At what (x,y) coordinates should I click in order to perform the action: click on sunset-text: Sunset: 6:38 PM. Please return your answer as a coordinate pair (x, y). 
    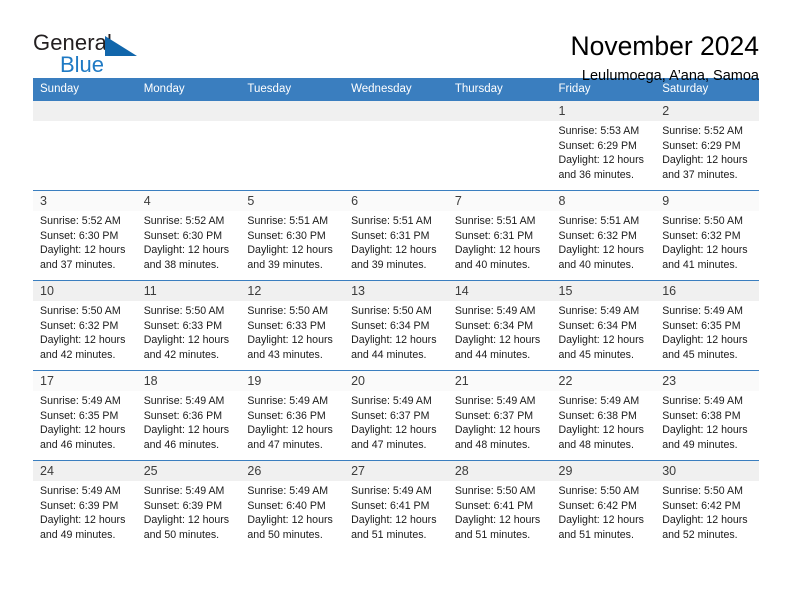
    Looking at the image, I should click on (597, 415).